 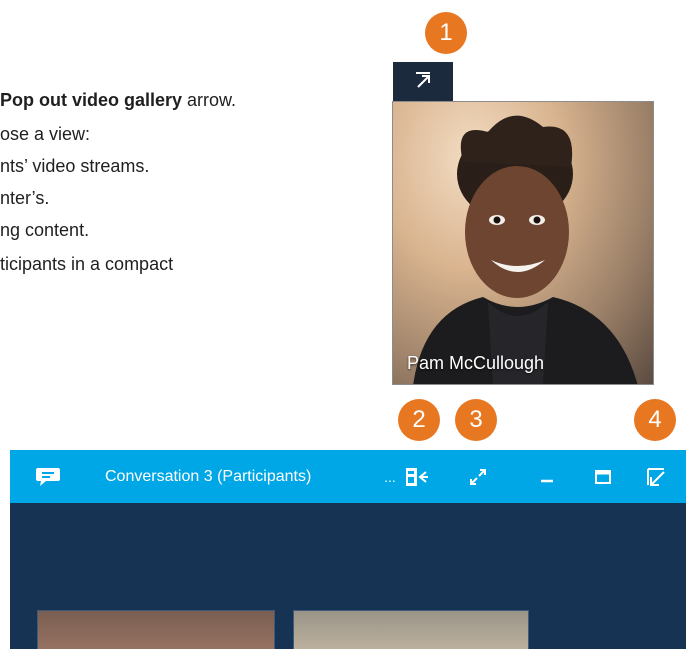 What do you see at coordinates (45, 134) in the screenshot?
I see `instruction-line-2: ose a view:` at bounding box center [45, 134].